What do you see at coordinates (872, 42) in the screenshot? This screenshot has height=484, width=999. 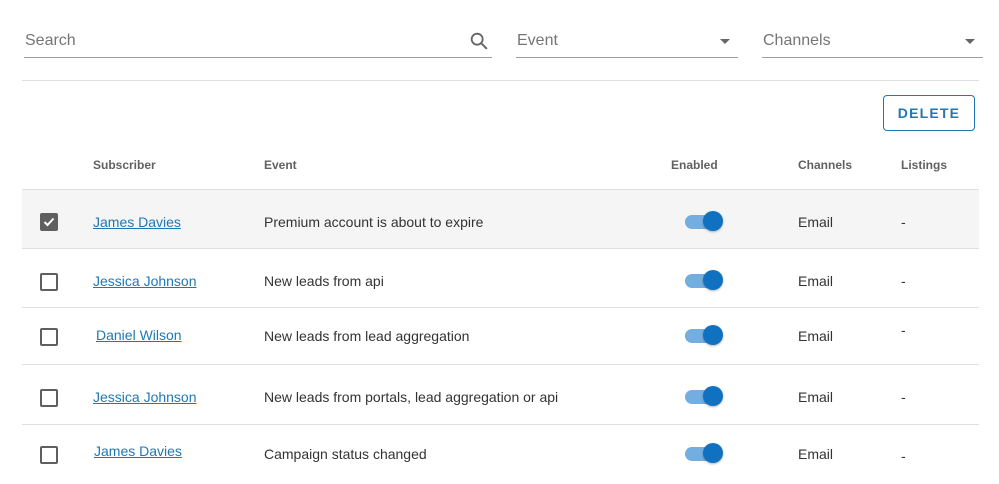 I see `channels-select: Channels` at bounding box center [872, 42].